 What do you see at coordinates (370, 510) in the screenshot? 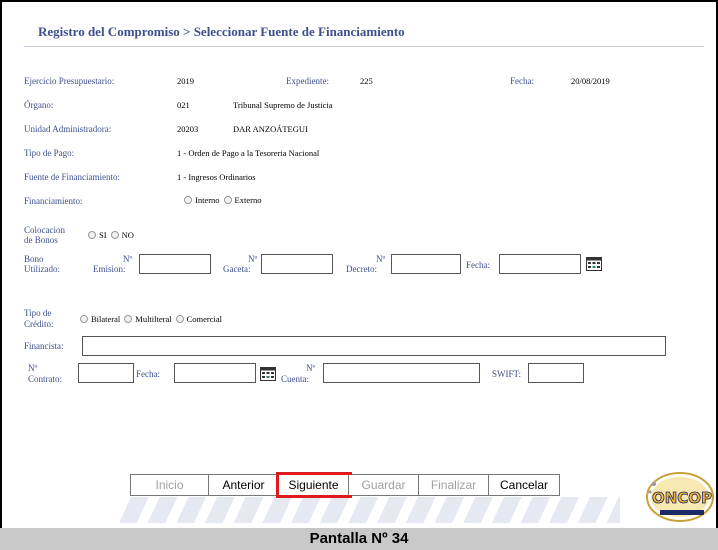
I see `decorative-stripes` at bounding box center [370, 510].